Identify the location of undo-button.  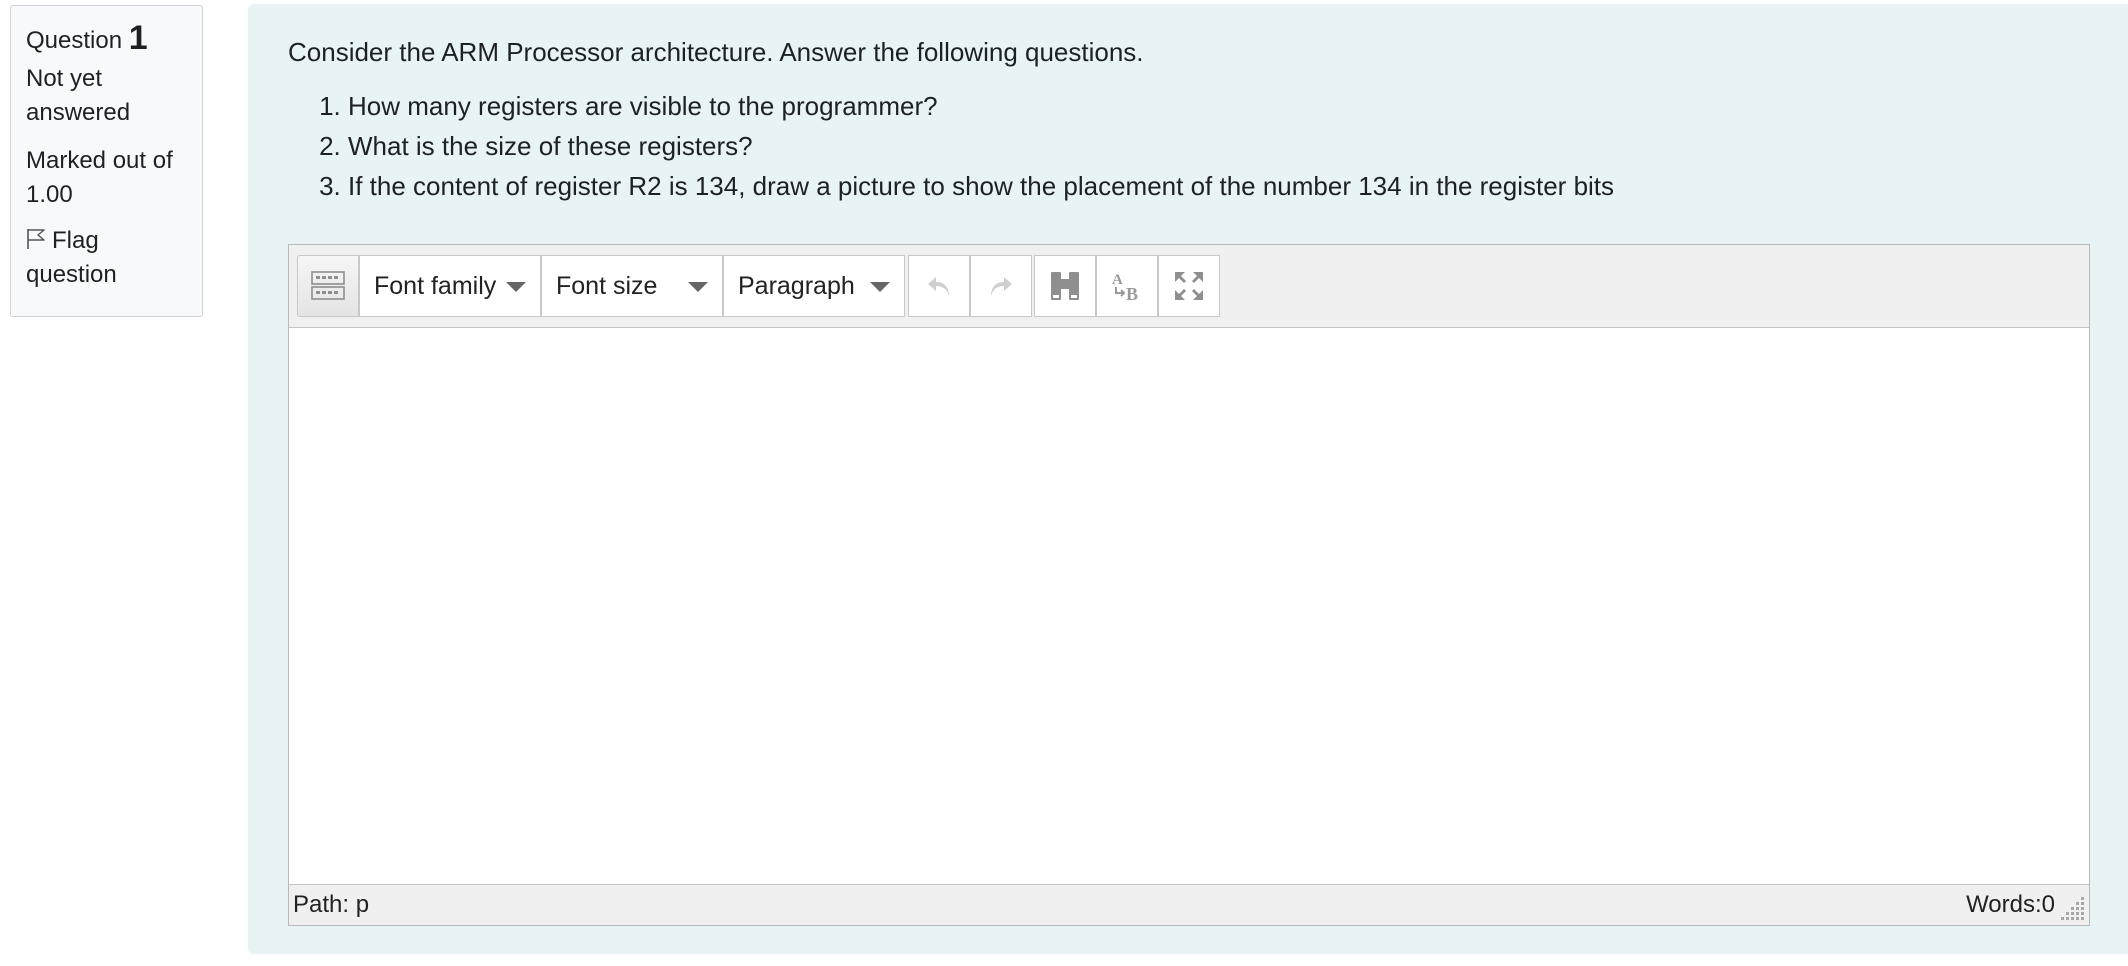
(939, 286).